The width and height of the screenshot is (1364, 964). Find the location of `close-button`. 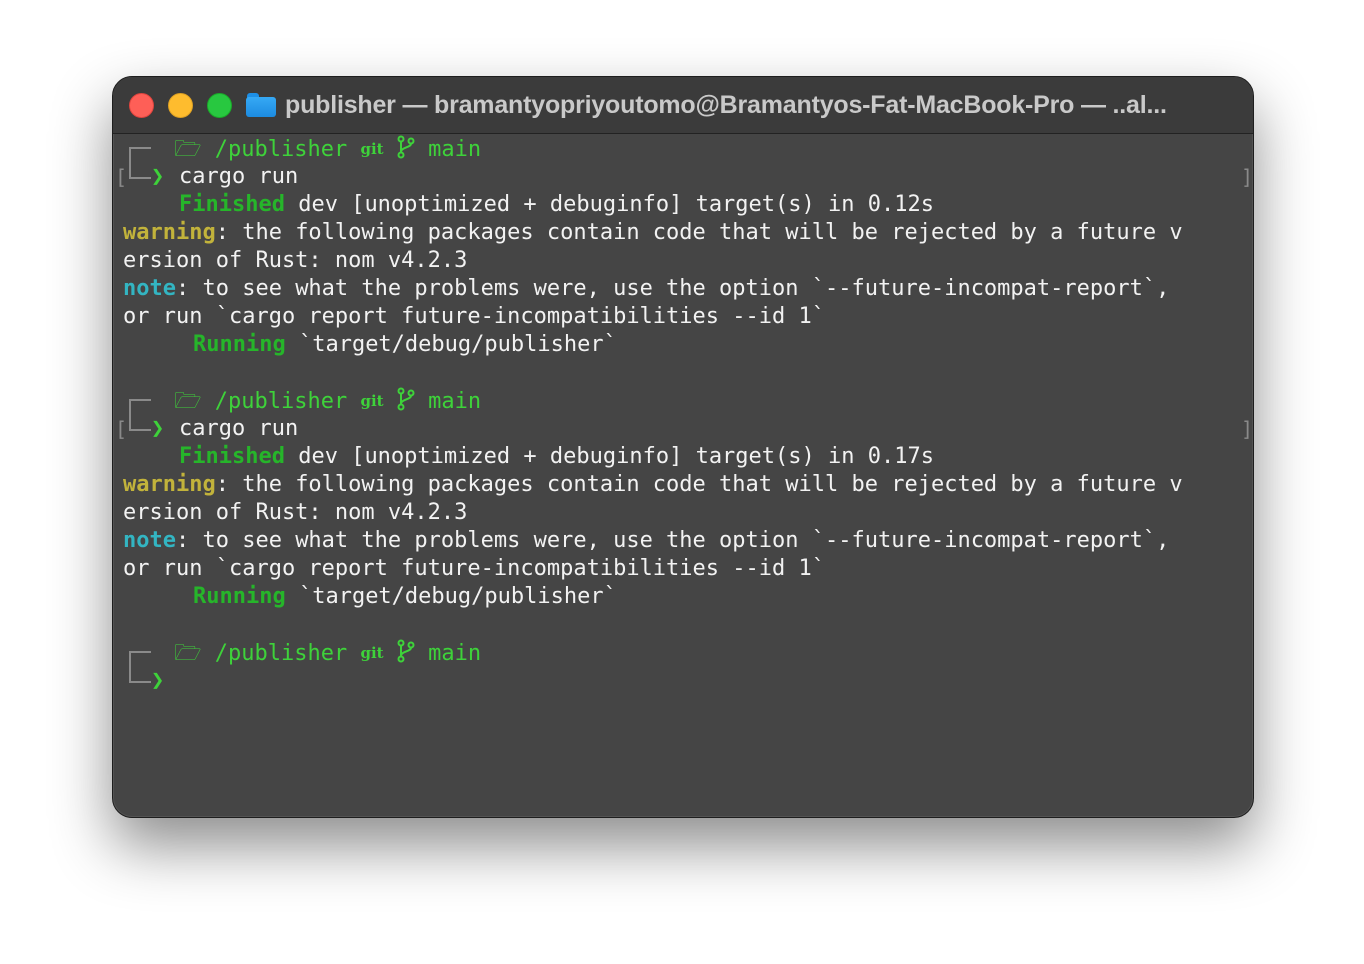

close-button is located at coordinates (141, 105).